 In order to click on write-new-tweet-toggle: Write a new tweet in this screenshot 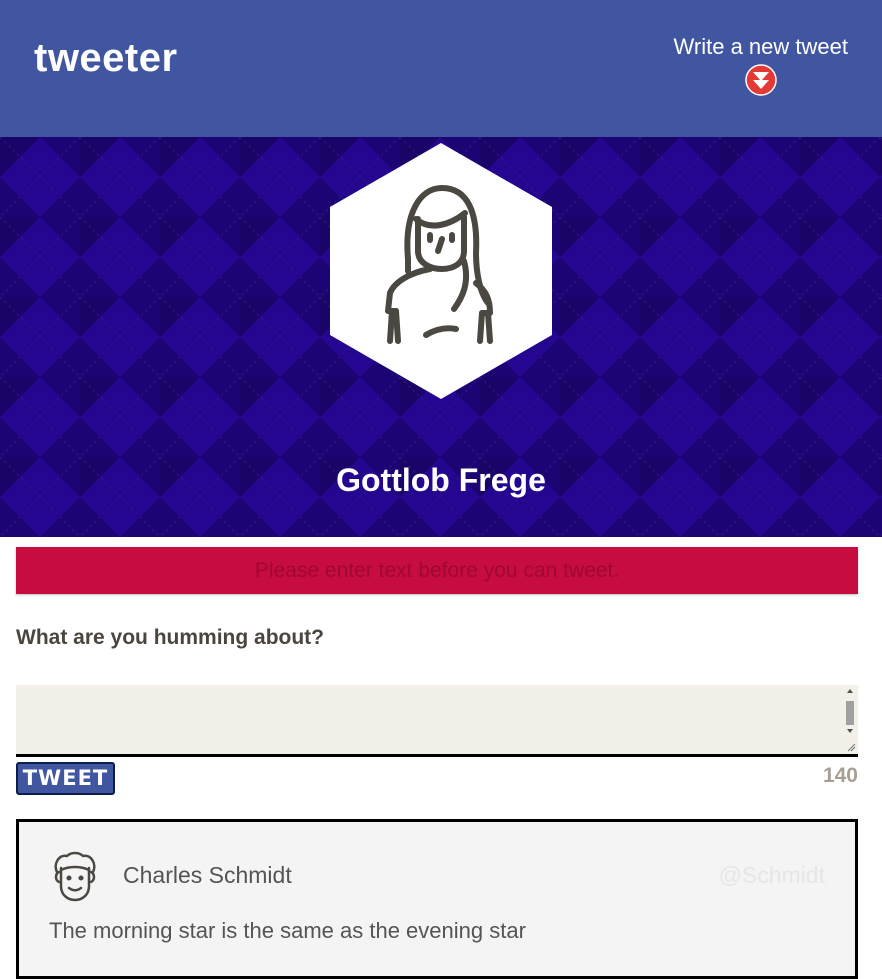, I will do `click(761, 67)`.